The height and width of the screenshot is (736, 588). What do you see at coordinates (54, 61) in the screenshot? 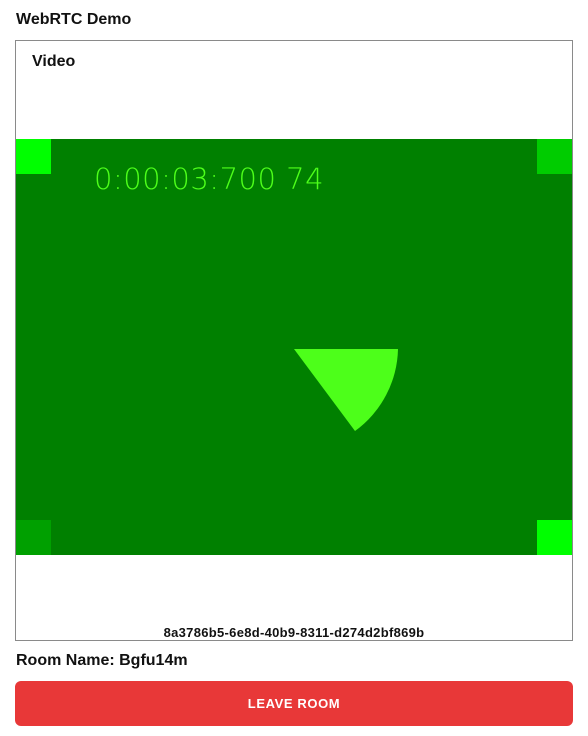
I see `video-heading: Video` at bounding box center [54, 61].